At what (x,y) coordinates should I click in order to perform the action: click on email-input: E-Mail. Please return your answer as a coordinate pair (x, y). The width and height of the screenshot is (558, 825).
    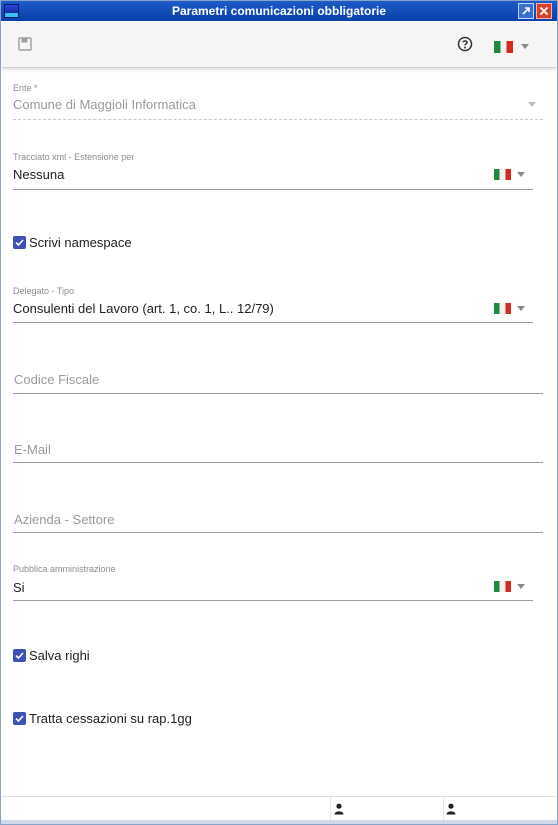
    Looking at the image, I should click on (278, 452).